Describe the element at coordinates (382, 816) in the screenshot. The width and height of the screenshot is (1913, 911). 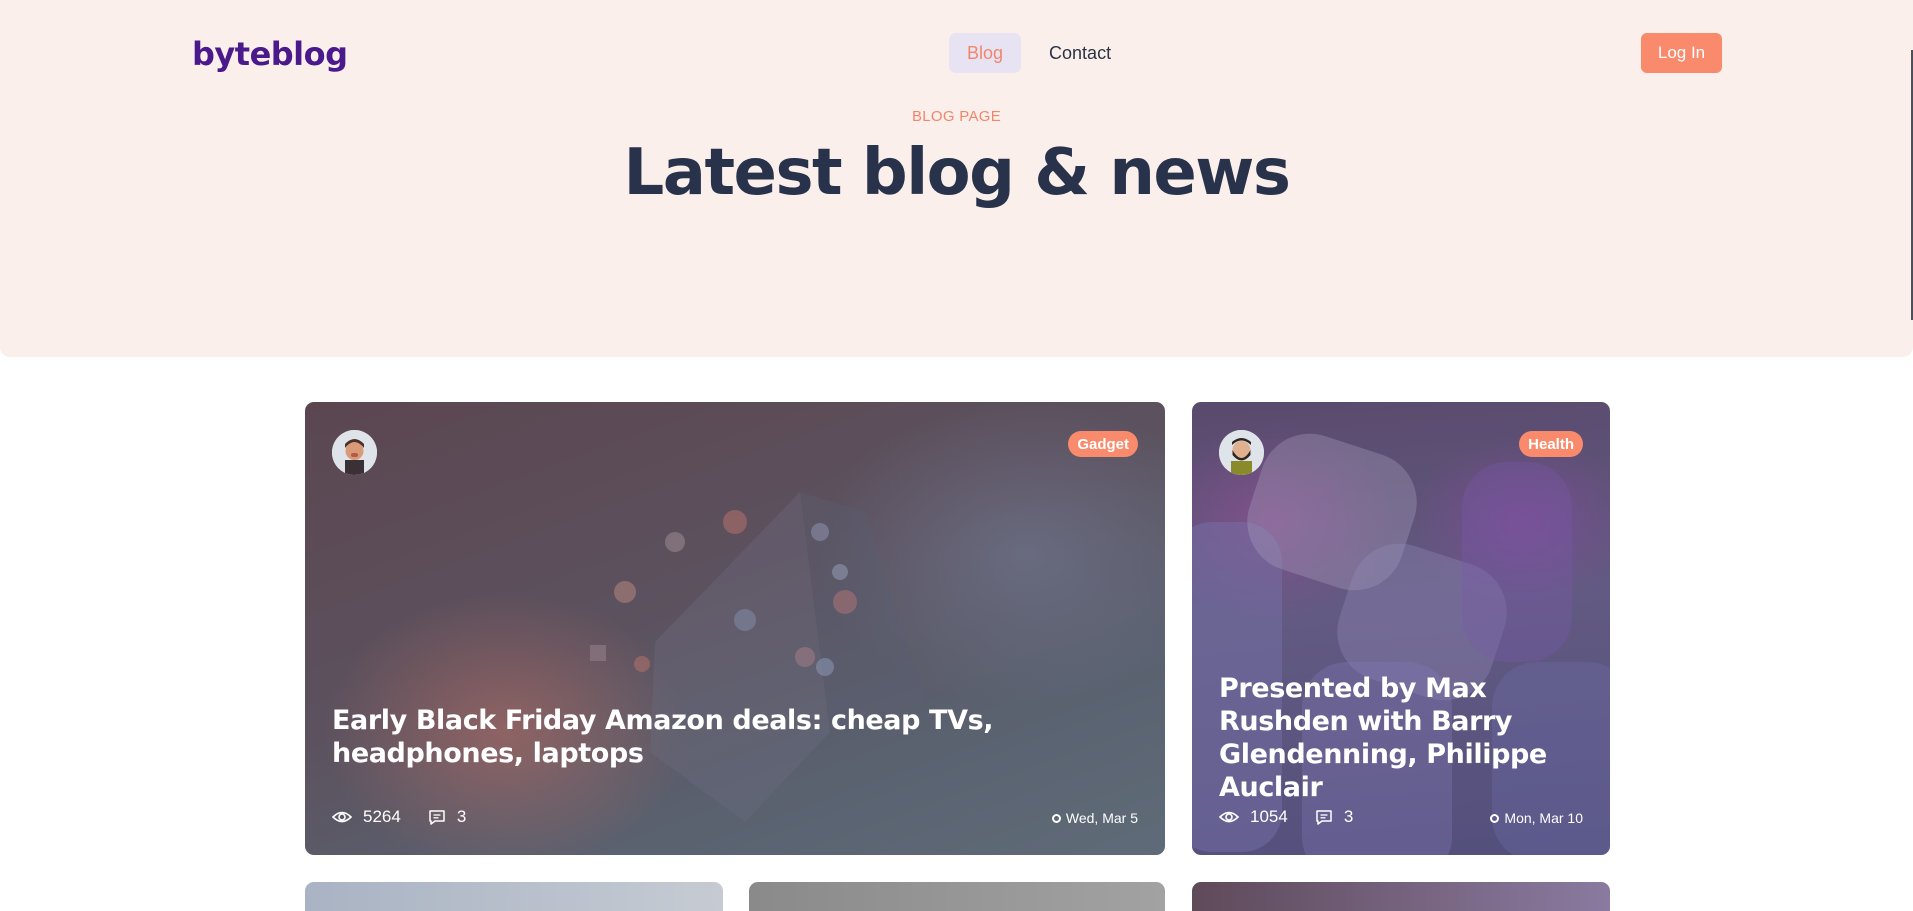
I see `view-count: 5264` at that location.